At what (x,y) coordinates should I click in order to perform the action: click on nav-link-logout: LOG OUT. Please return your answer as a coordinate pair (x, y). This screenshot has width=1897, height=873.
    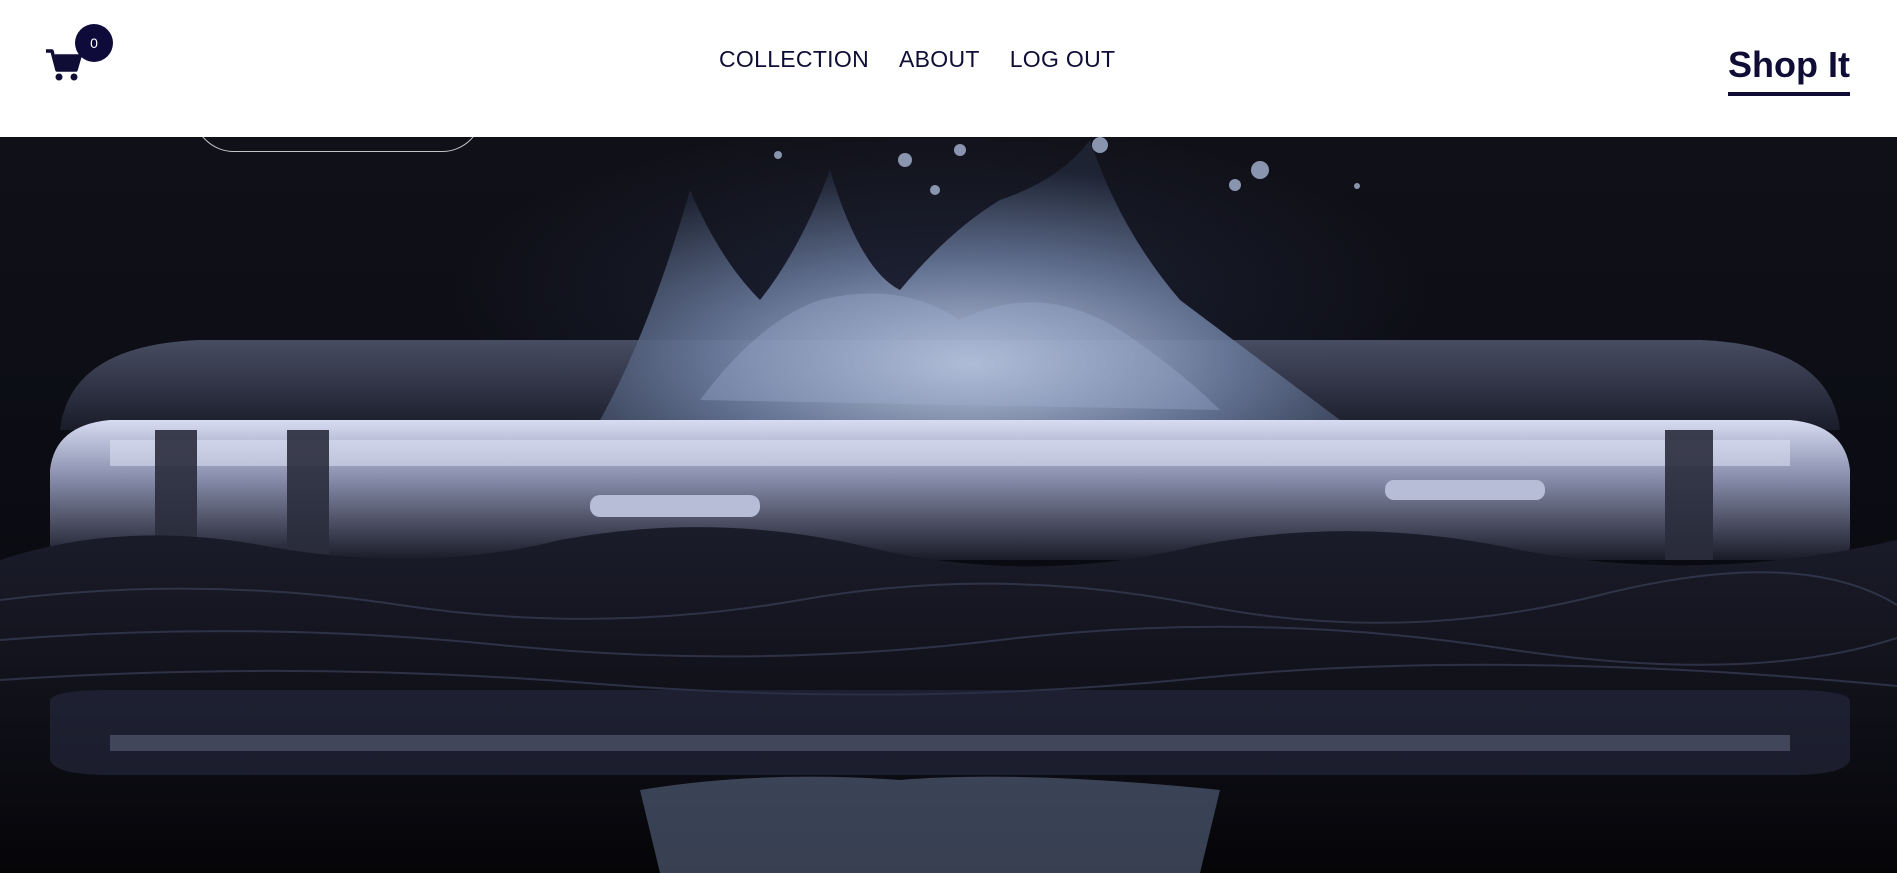
    Looking at the image, I should click on (1063, 59).